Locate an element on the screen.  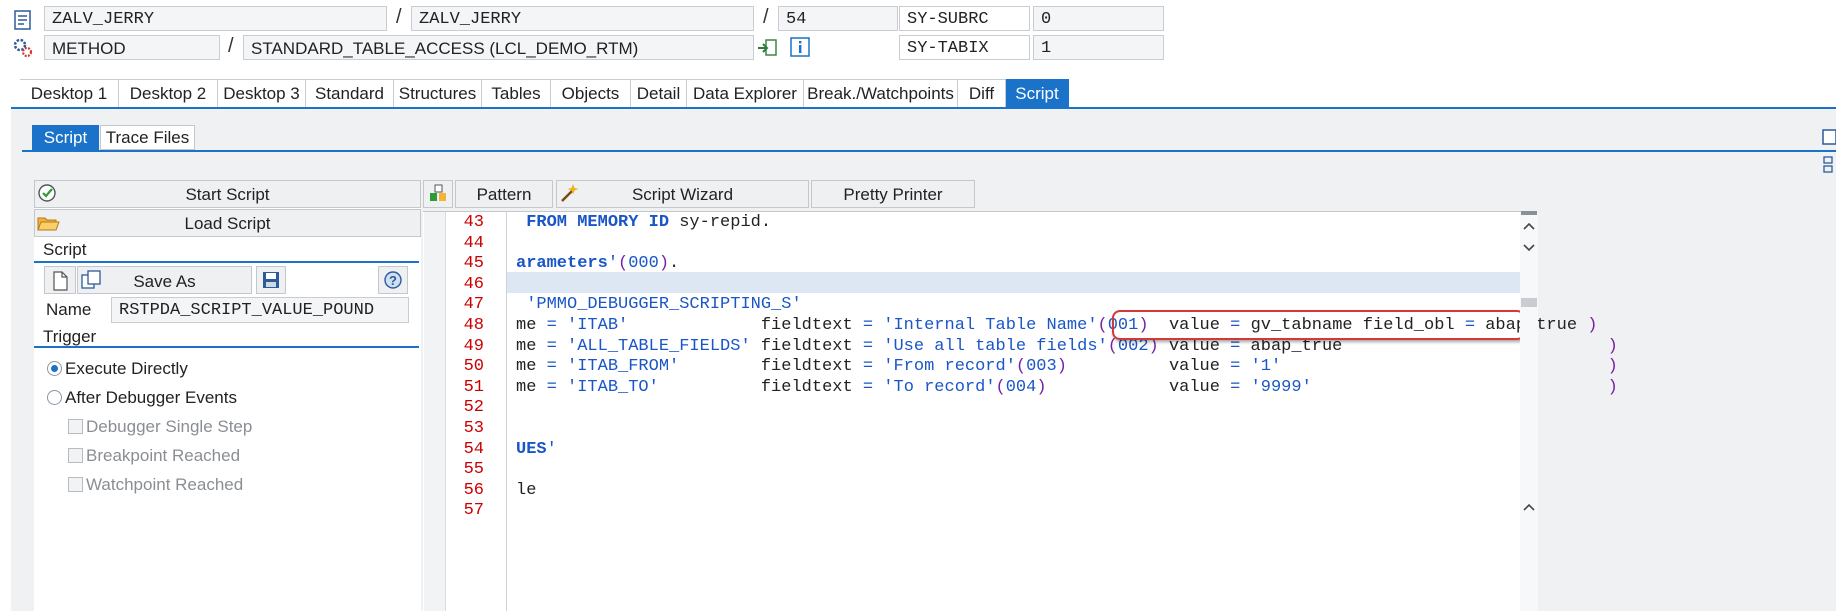
single-step-checkbox is located at coordinates (75, 426).